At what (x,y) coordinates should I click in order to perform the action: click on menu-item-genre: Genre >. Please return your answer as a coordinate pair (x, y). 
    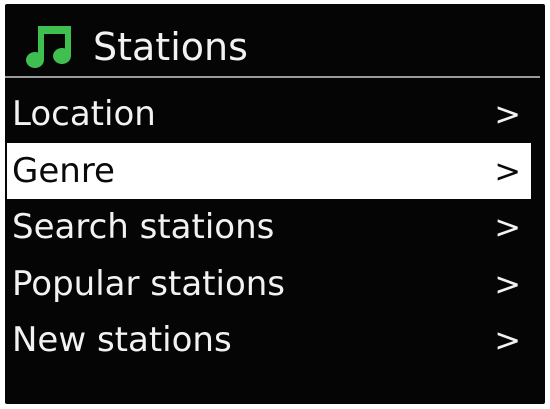
    Looking at the image, I should click on (269, 170).